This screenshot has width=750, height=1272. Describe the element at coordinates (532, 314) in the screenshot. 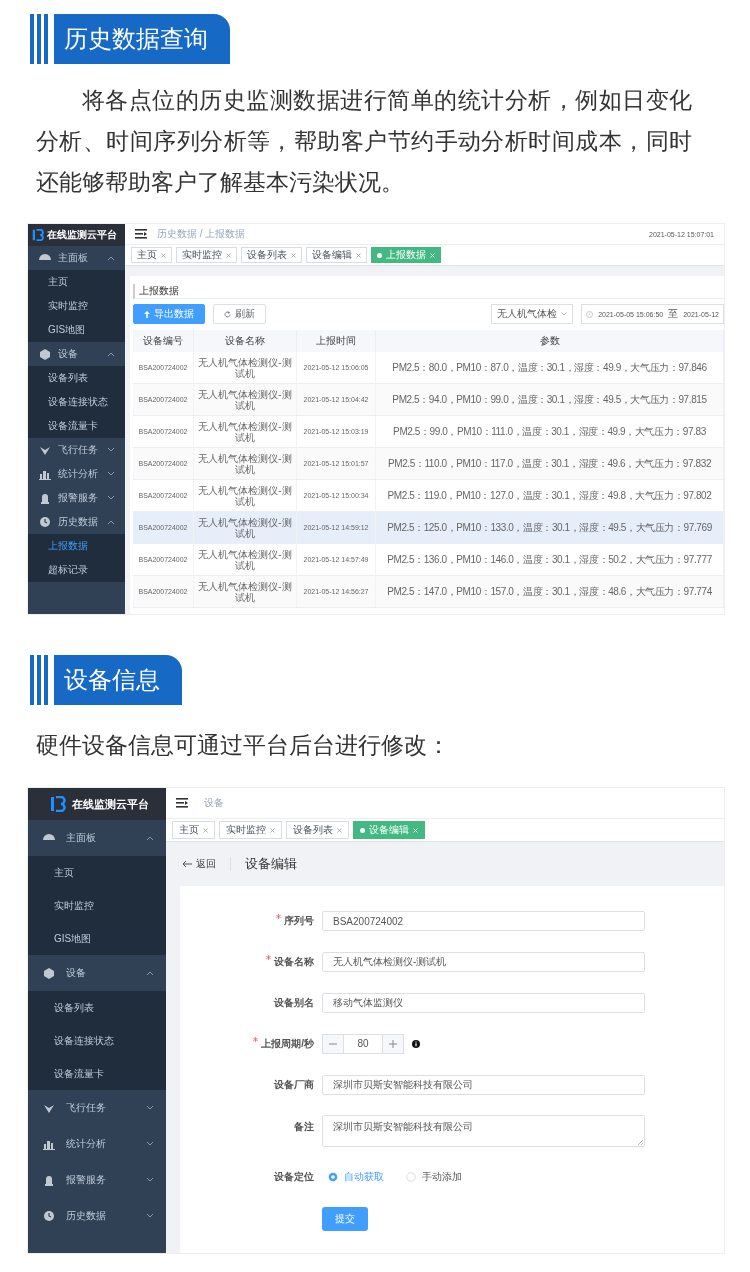

I see `device-select: 无人机气体检` at that location.